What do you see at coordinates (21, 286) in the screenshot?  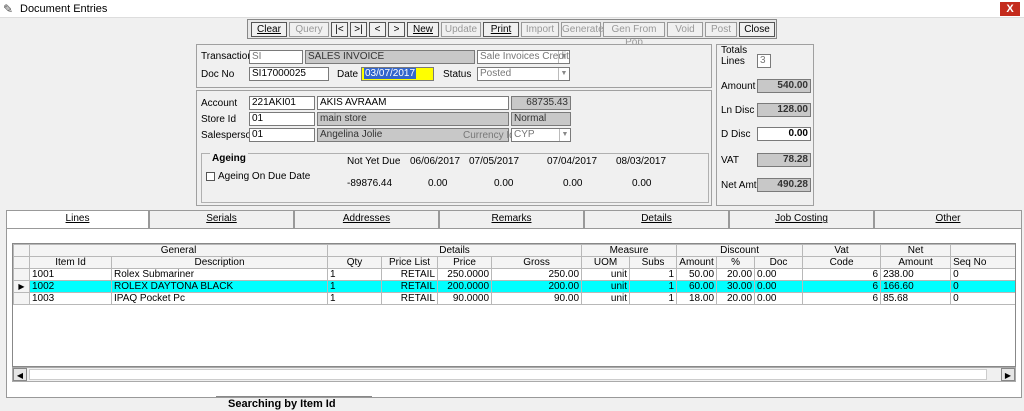 I see `row-selector: ▶` at bounding box center [21, 286].